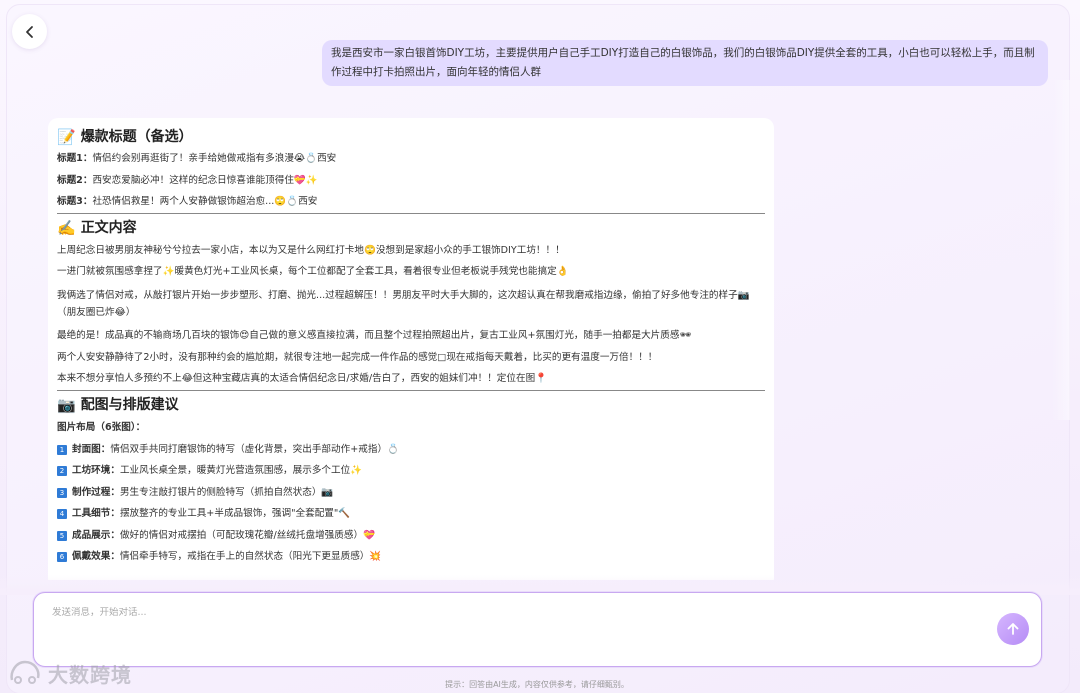 The height and width of the screenshot is (693, 1080). What do you see at coordinates (97, 228) in the screenshot?
I see `body-section-heading: ✍️ 正文内容` at bounding box center [97, 228].